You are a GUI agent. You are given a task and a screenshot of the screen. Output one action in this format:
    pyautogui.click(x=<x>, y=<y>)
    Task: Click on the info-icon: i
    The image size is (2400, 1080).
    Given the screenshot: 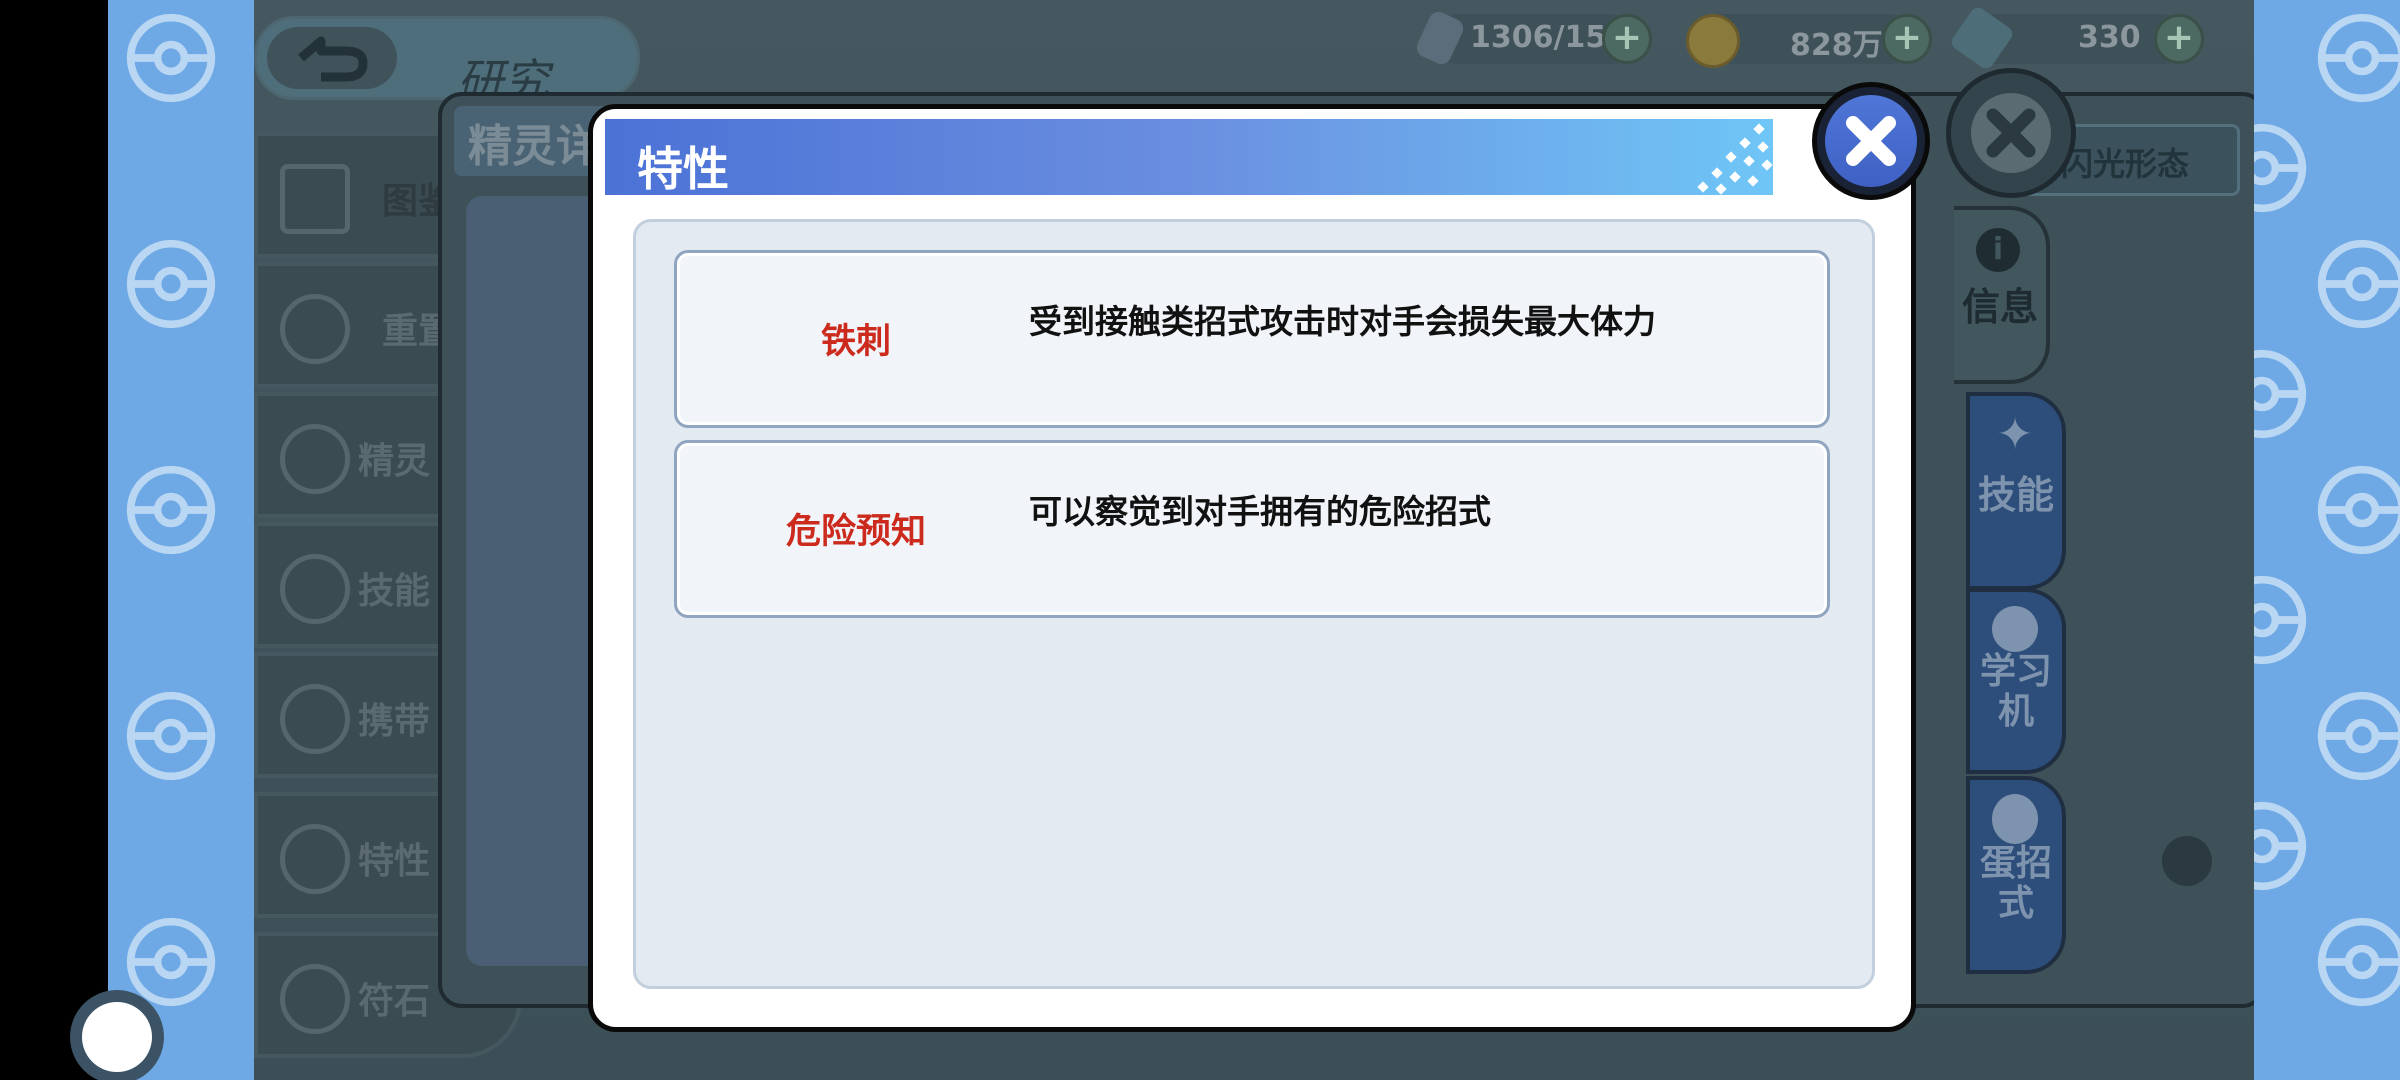 What is the action you would take?
    pyautogui.click(x=1998, y=250)
    